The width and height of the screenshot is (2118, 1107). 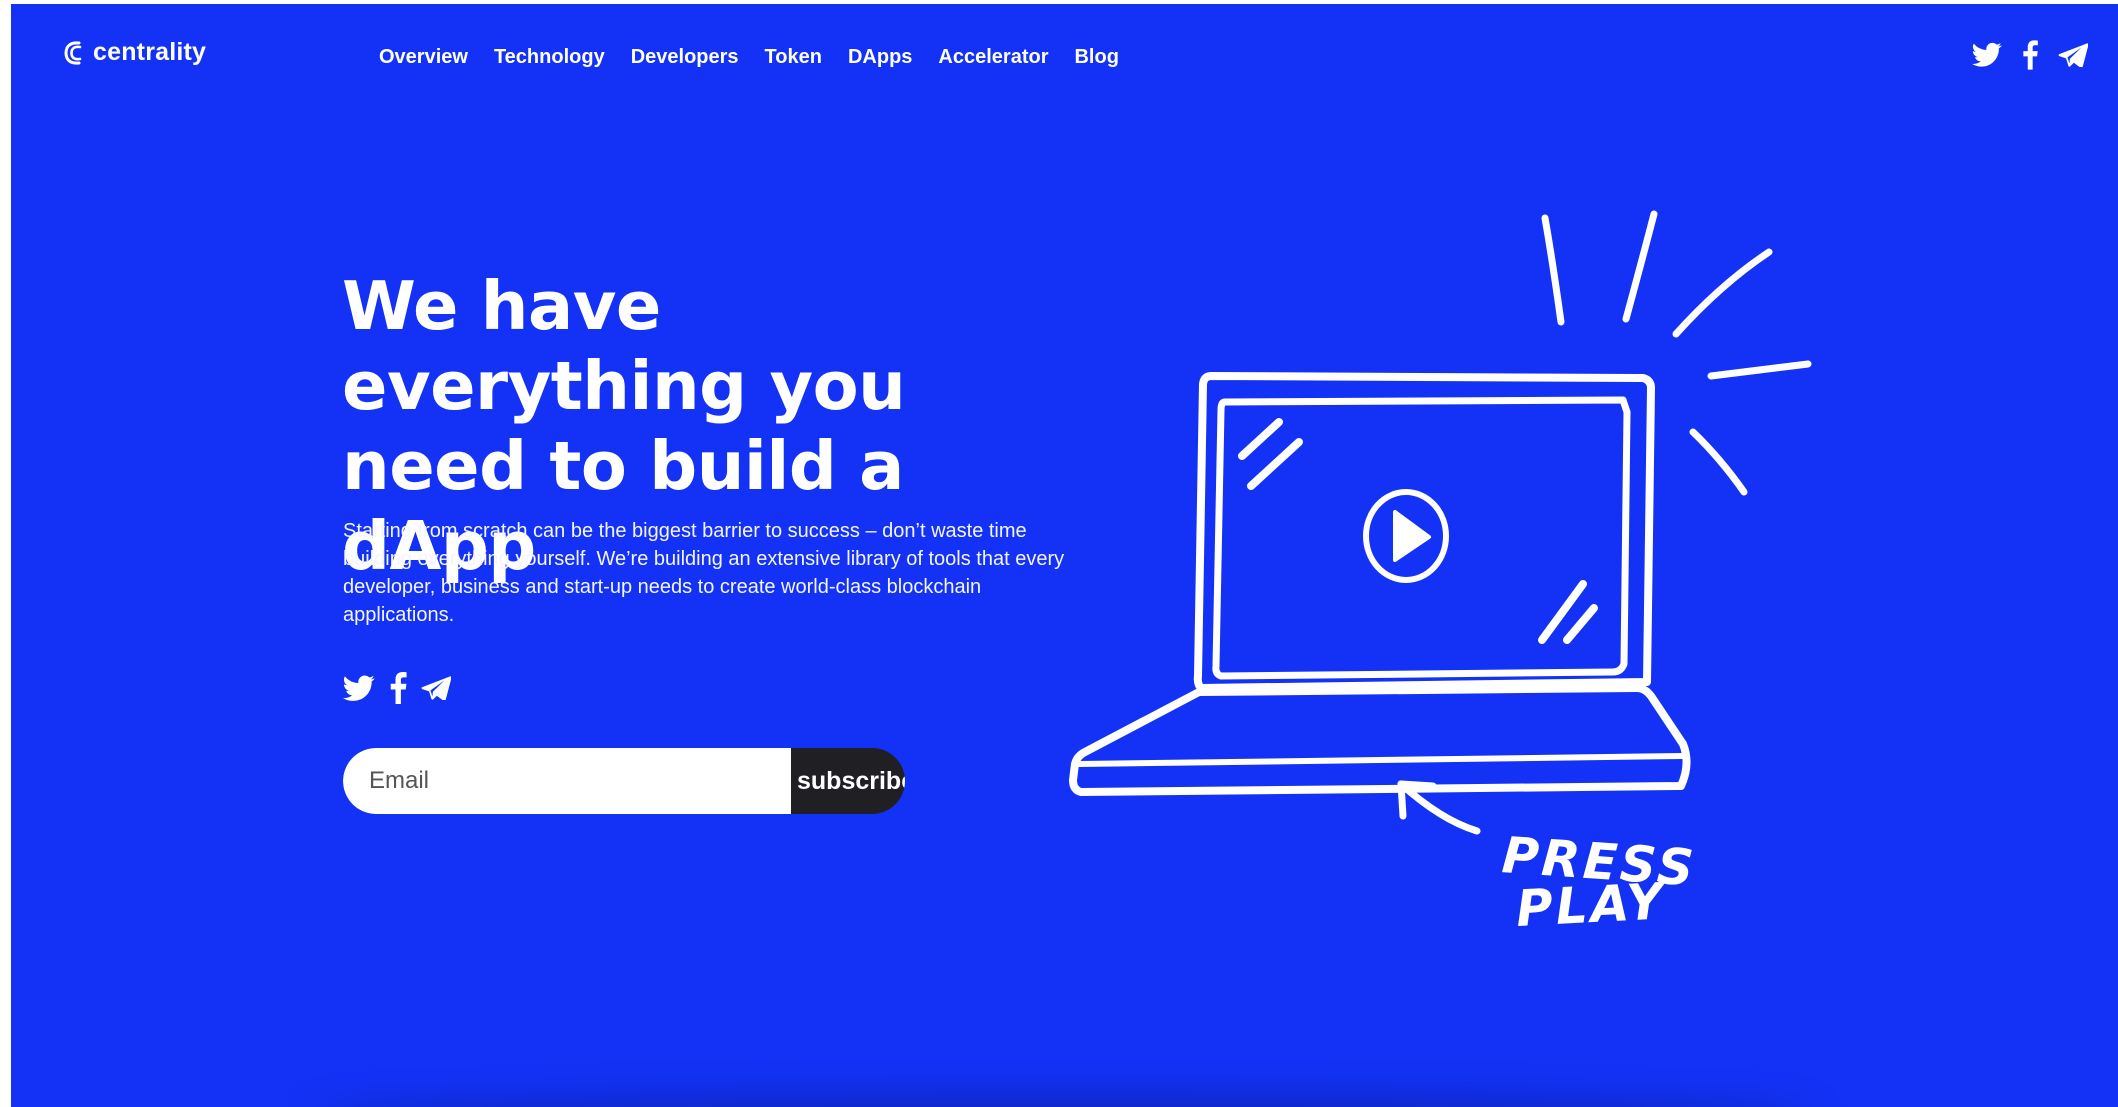 I want to click on centrality-logo-icon, so click(x=73, y=52).